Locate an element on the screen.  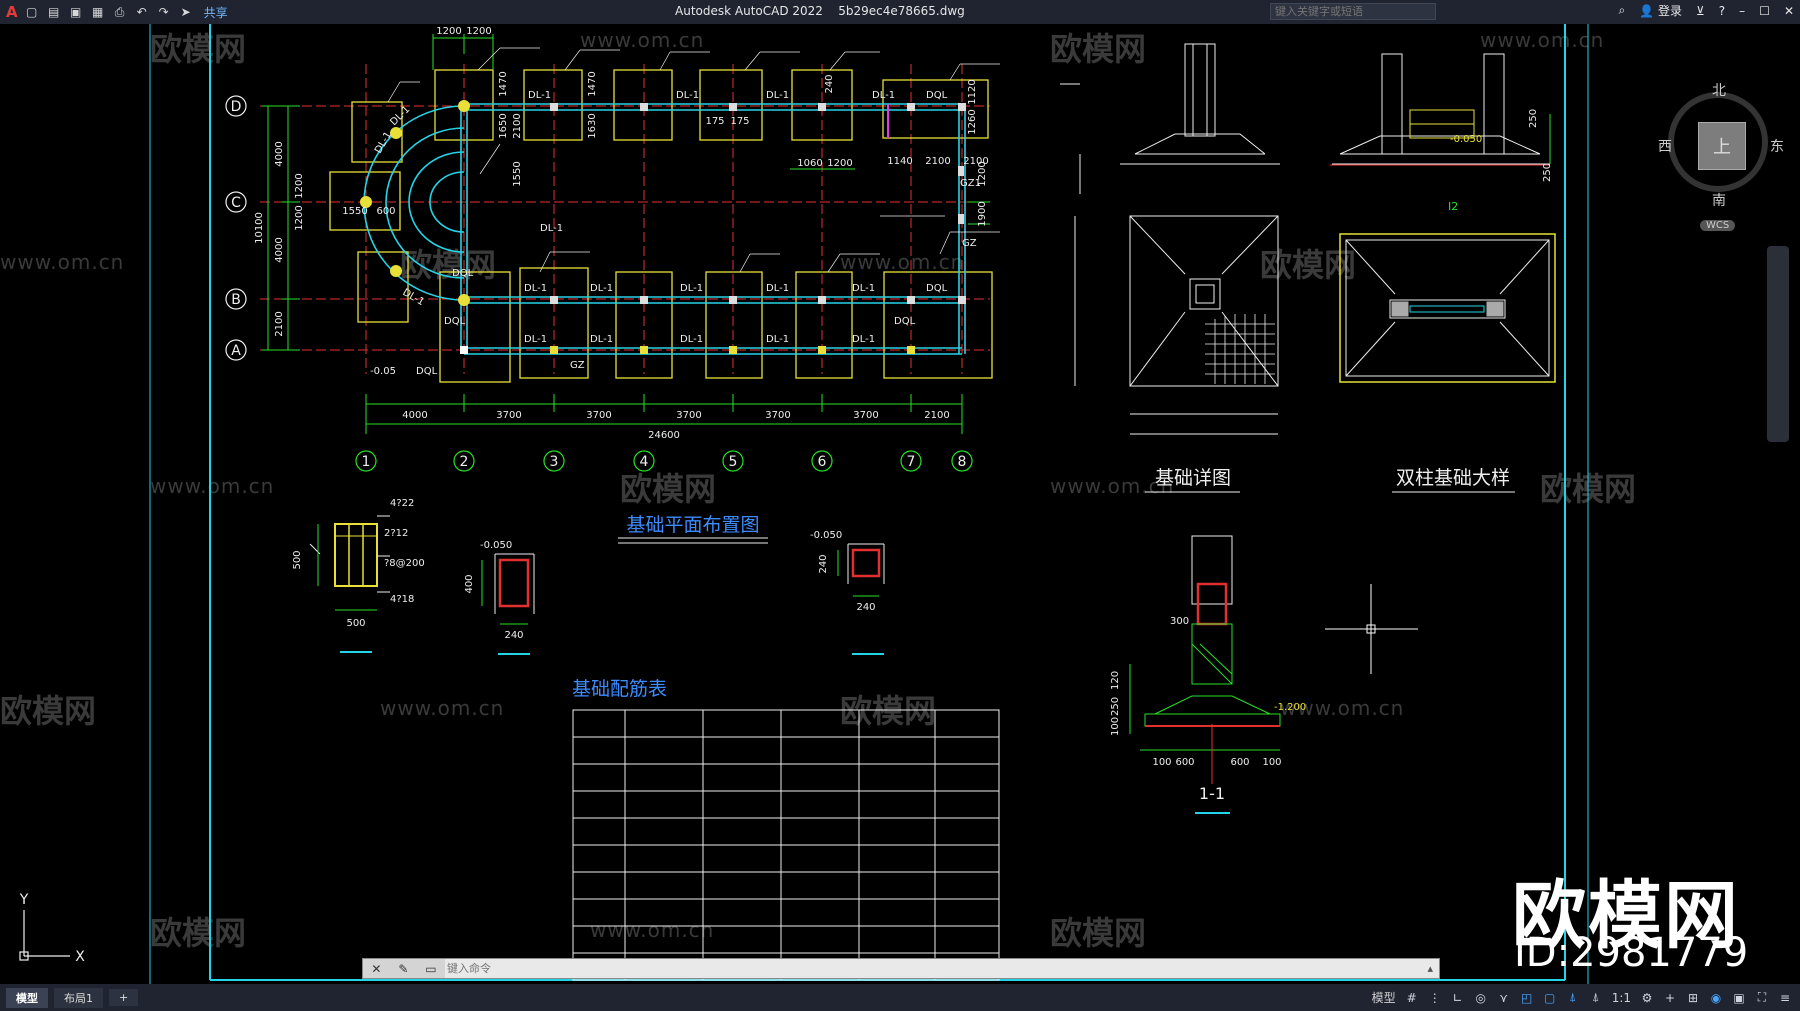
svg-text: 1140 is located at coordinates (899, 161).